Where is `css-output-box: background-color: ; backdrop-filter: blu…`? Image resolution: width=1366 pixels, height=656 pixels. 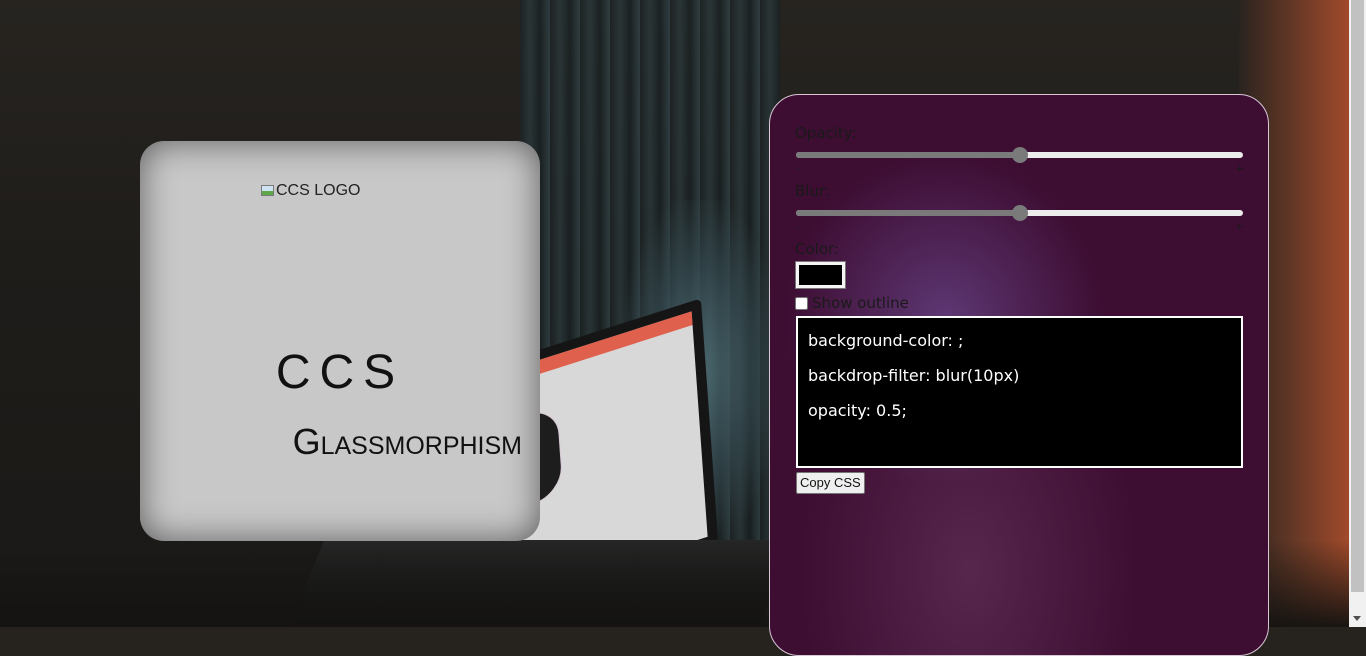 css-output-box: background-color: ; backdrop-filter: blu… is located at coordinates (1019, 392).